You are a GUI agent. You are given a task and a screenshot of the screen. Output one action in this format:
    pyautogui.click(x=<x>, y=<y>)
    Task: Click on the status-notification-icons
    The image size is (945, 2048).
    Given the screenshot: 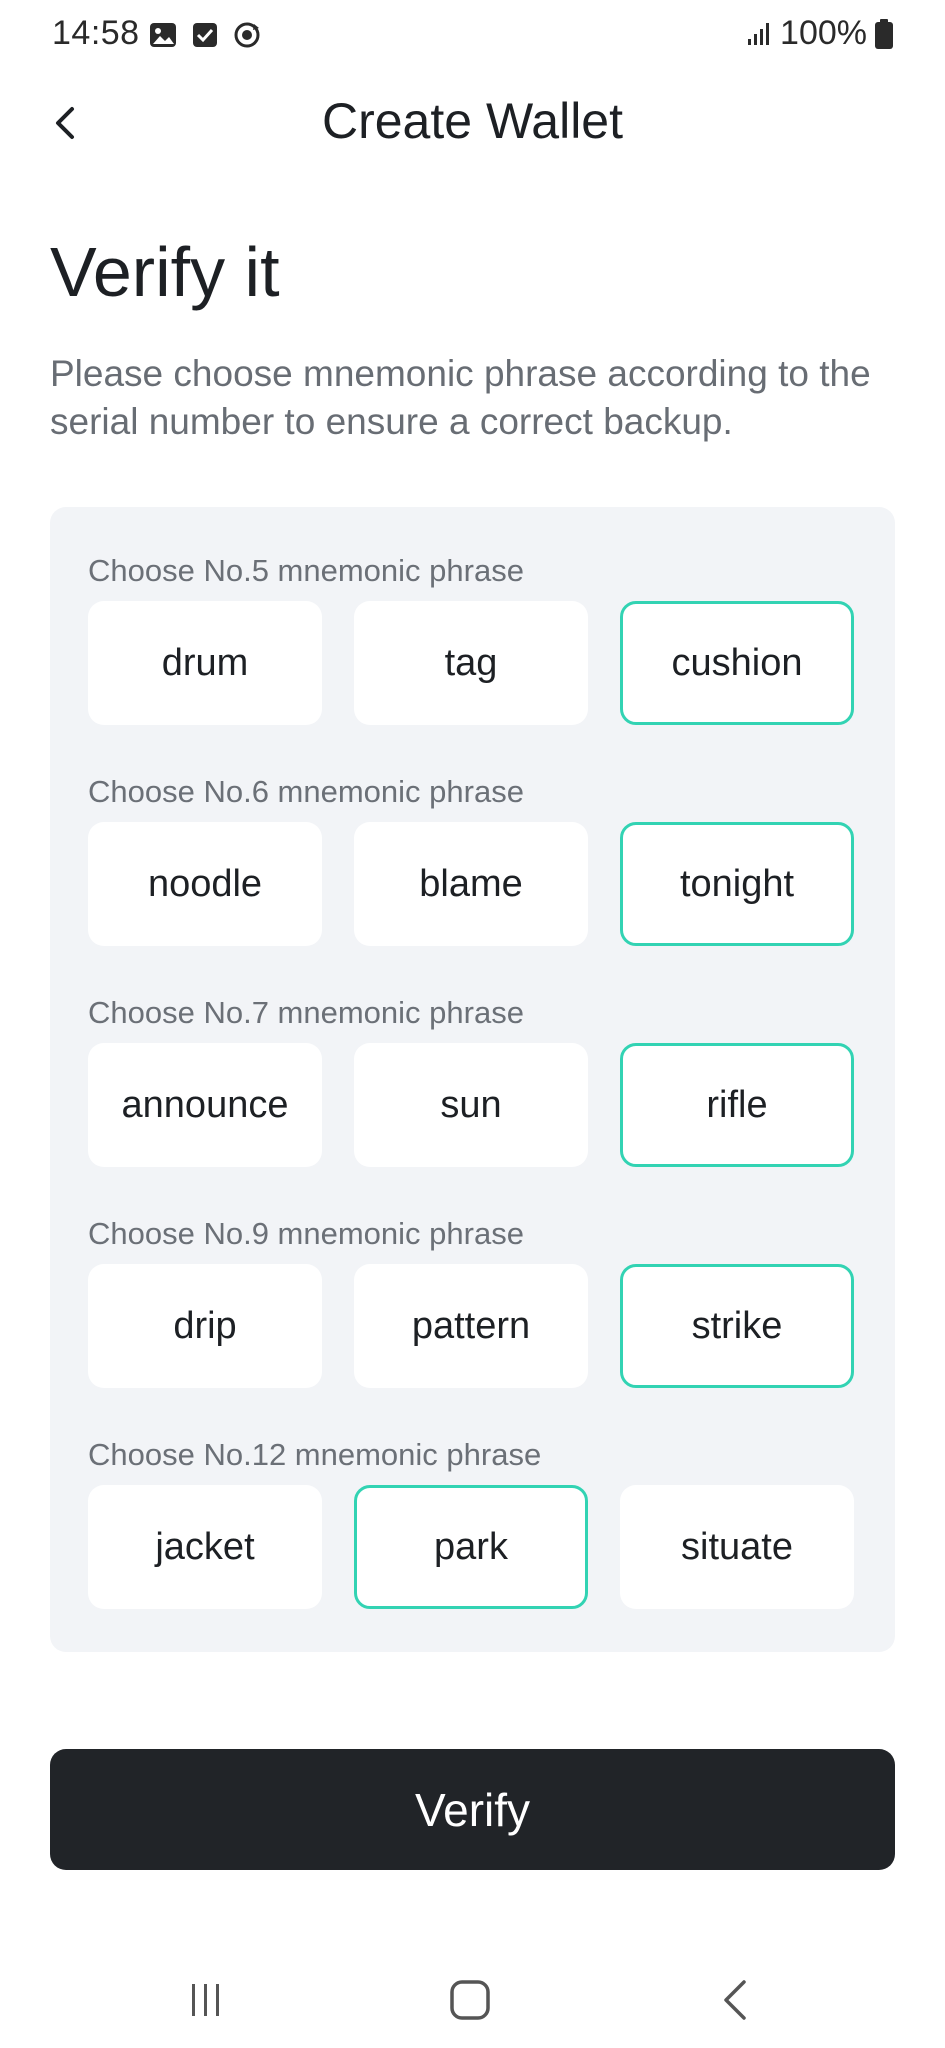 What is the action you would take?
    pyautogui.click(x=205, y=35)
    